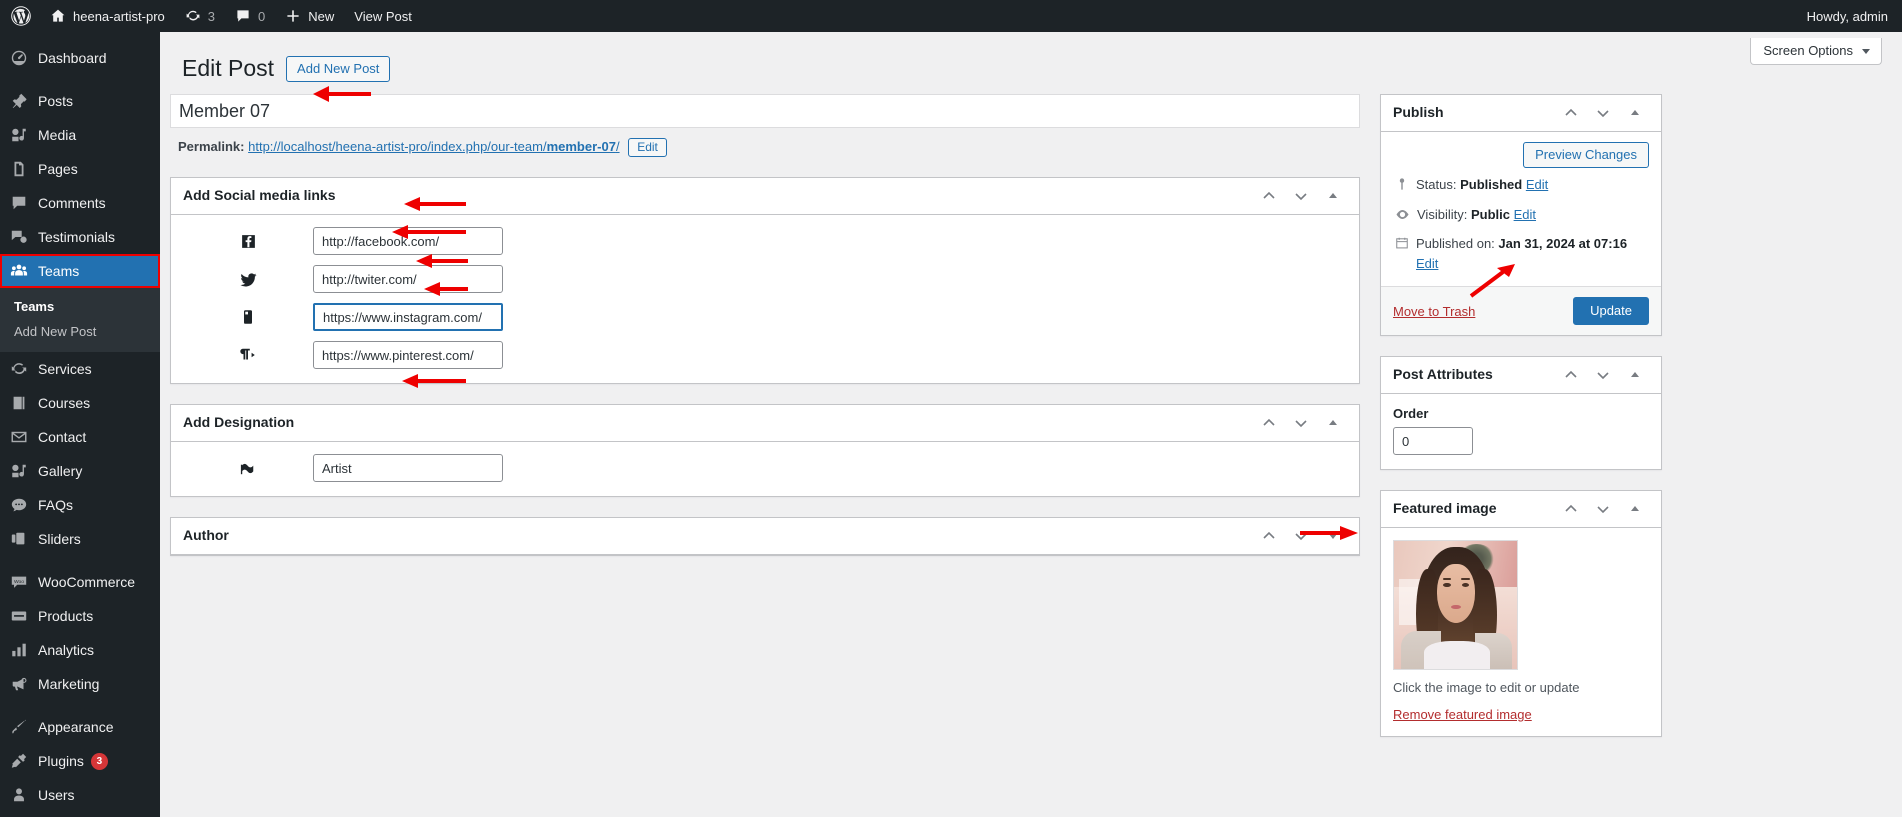 This screenshot has width=1902, height=817. I want to click on publish-footer: Move to Trash Update, so click(1521, 310).